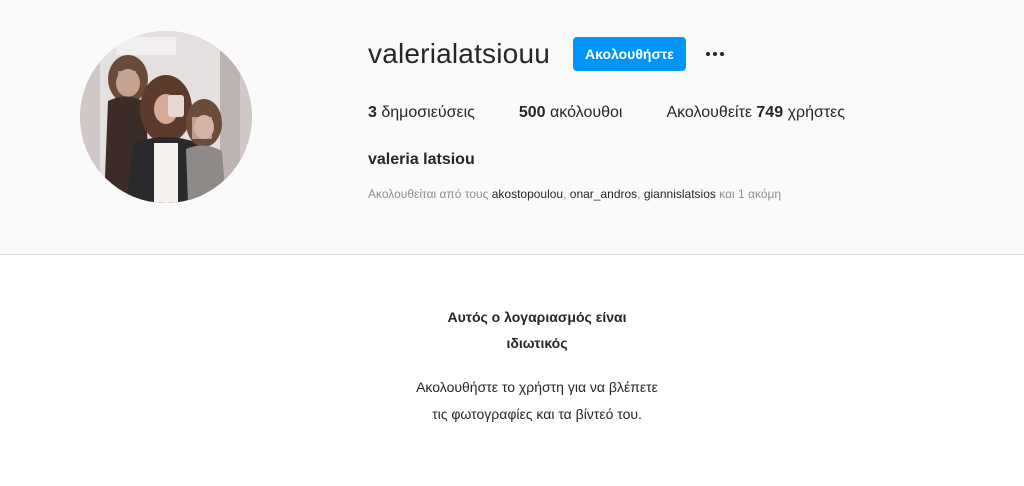  I want to click on private-notice-title: Αυτός ο λογαριασμός είναι ιδιωτικός, so click(537, 330).